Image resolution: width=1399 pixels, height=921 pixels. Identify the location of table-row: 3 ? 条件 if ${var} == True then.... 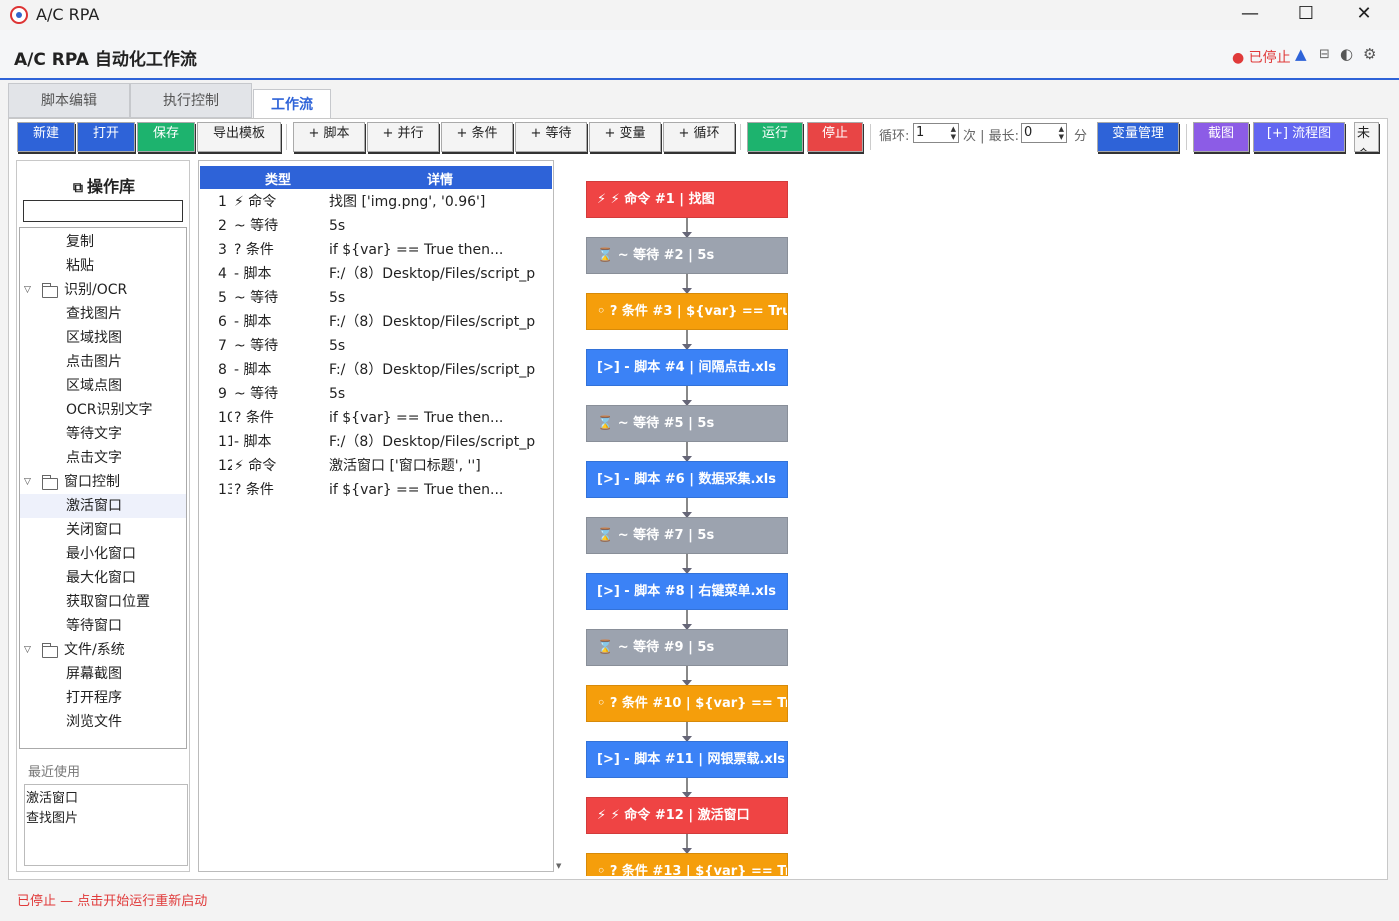
(376, 250).